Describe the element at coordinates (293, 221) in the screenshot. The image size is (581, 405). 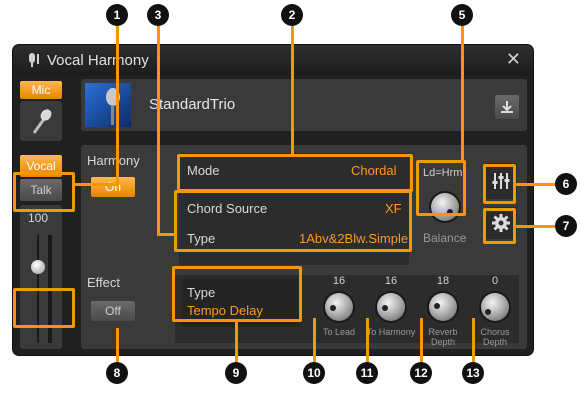
I see `highlight-chord-type` at that location.